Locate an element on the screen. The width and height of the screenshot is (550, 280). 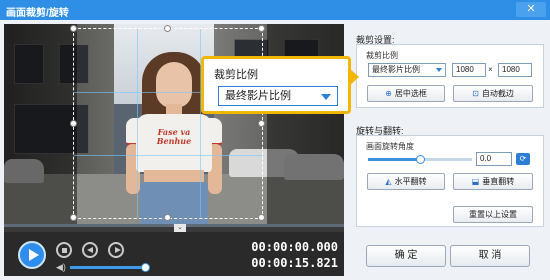
auto-border-button: ⊡ 自动截边 is located at coordinates (493, 93).